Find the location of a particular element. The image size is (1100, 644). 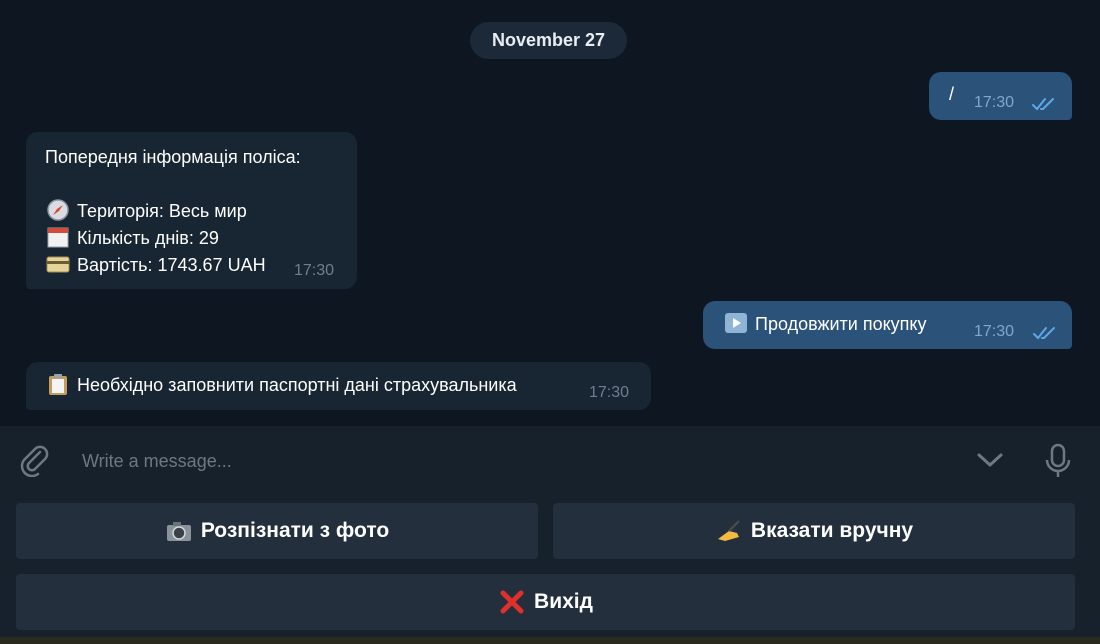

camera-icon is located at coordinates (178, 531).